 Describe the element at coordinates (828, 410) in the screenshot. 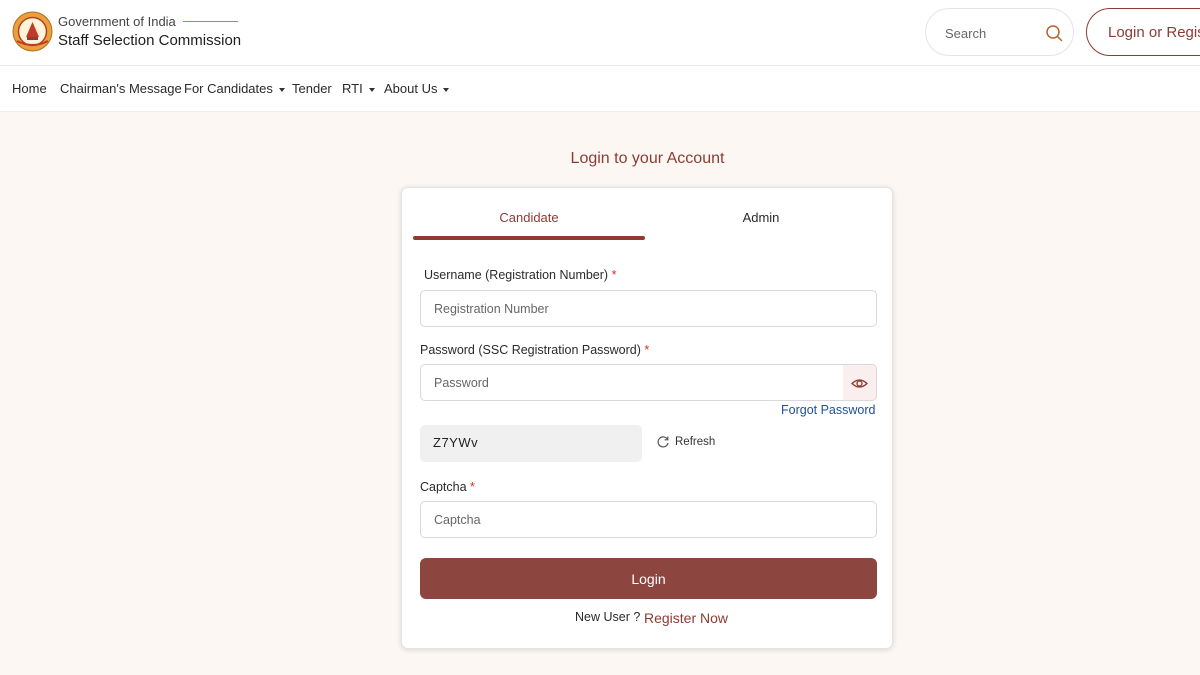

I see `forgot-password-link: Forgot Password` at that location.